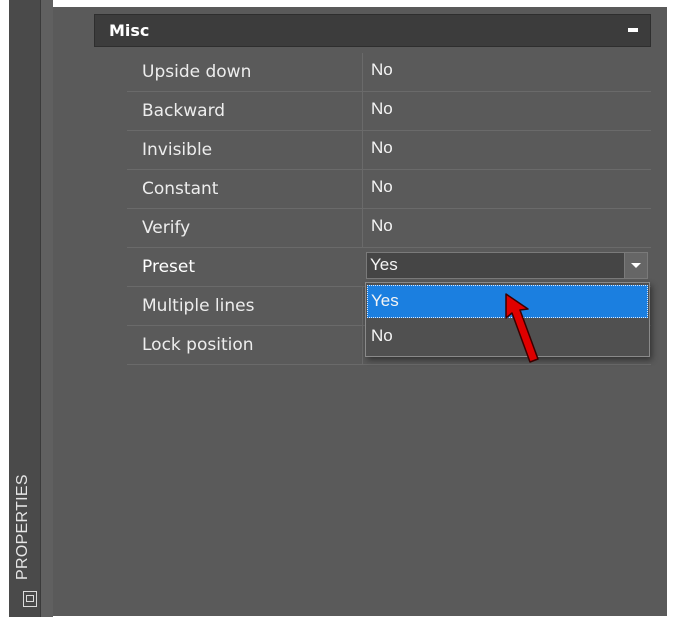 Image resolution: width=676 pixels, height=617 pixels. What do you see at coordinates (166, 228) in the screenshot?
I see `property-name: Verify` at bounding box center [166, 228].